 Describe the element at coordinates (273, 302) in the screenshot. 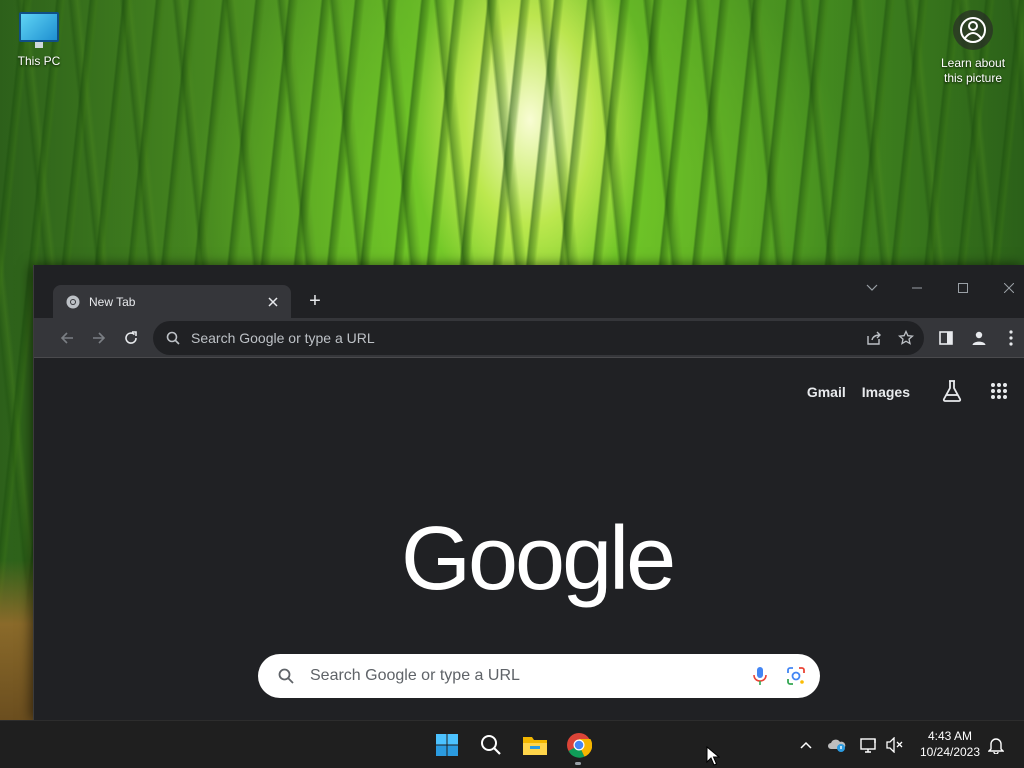

I see `tab-close-icon` at that location.